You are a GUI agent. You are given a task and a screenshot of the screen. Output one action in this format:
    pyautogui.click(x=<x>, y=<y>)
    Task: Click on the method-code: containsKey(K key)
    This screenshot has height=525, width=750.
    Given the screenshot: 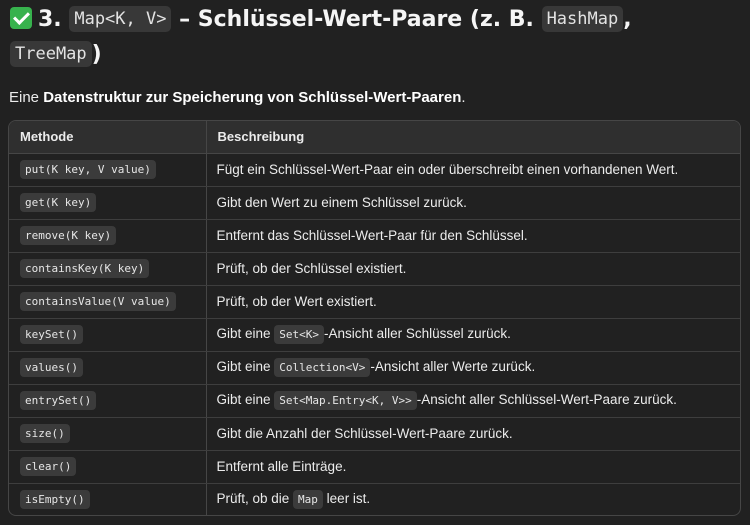 What is the action you would take?
    pyautogui.click(x=85, y=268)
    